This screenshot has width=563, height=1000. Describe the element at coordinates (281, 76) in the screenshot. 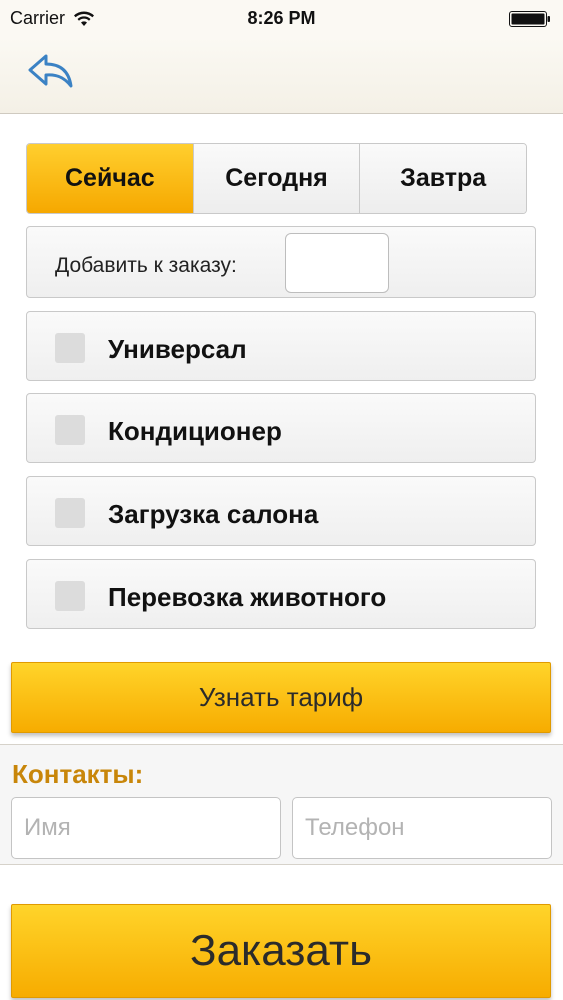

I see `nav-bar` at that location.